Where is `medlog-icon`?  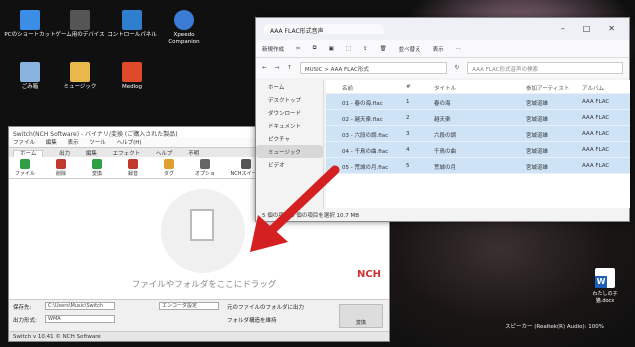 medlog-icon is located at coordinates (132, 72).